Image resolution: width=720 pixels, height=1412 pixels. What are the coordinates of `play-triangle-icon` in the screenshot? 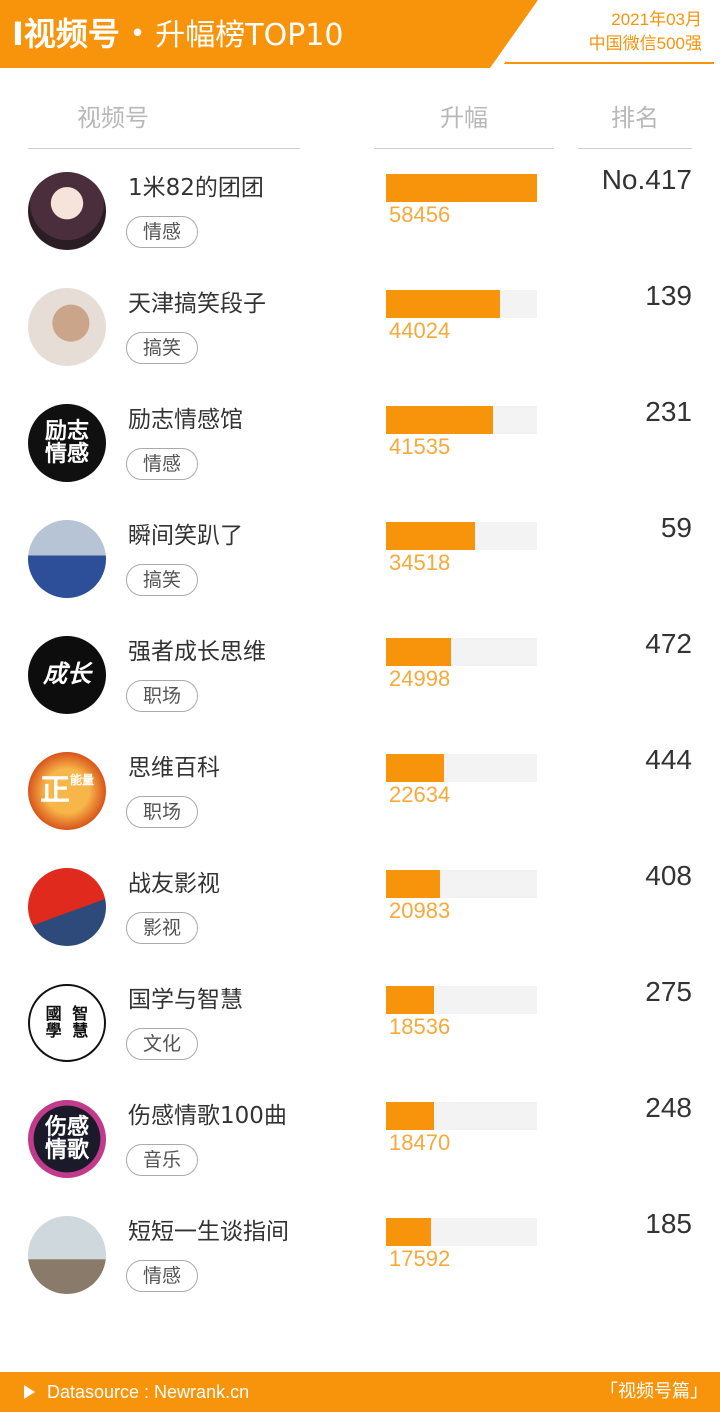 It's located at (29, 1392).